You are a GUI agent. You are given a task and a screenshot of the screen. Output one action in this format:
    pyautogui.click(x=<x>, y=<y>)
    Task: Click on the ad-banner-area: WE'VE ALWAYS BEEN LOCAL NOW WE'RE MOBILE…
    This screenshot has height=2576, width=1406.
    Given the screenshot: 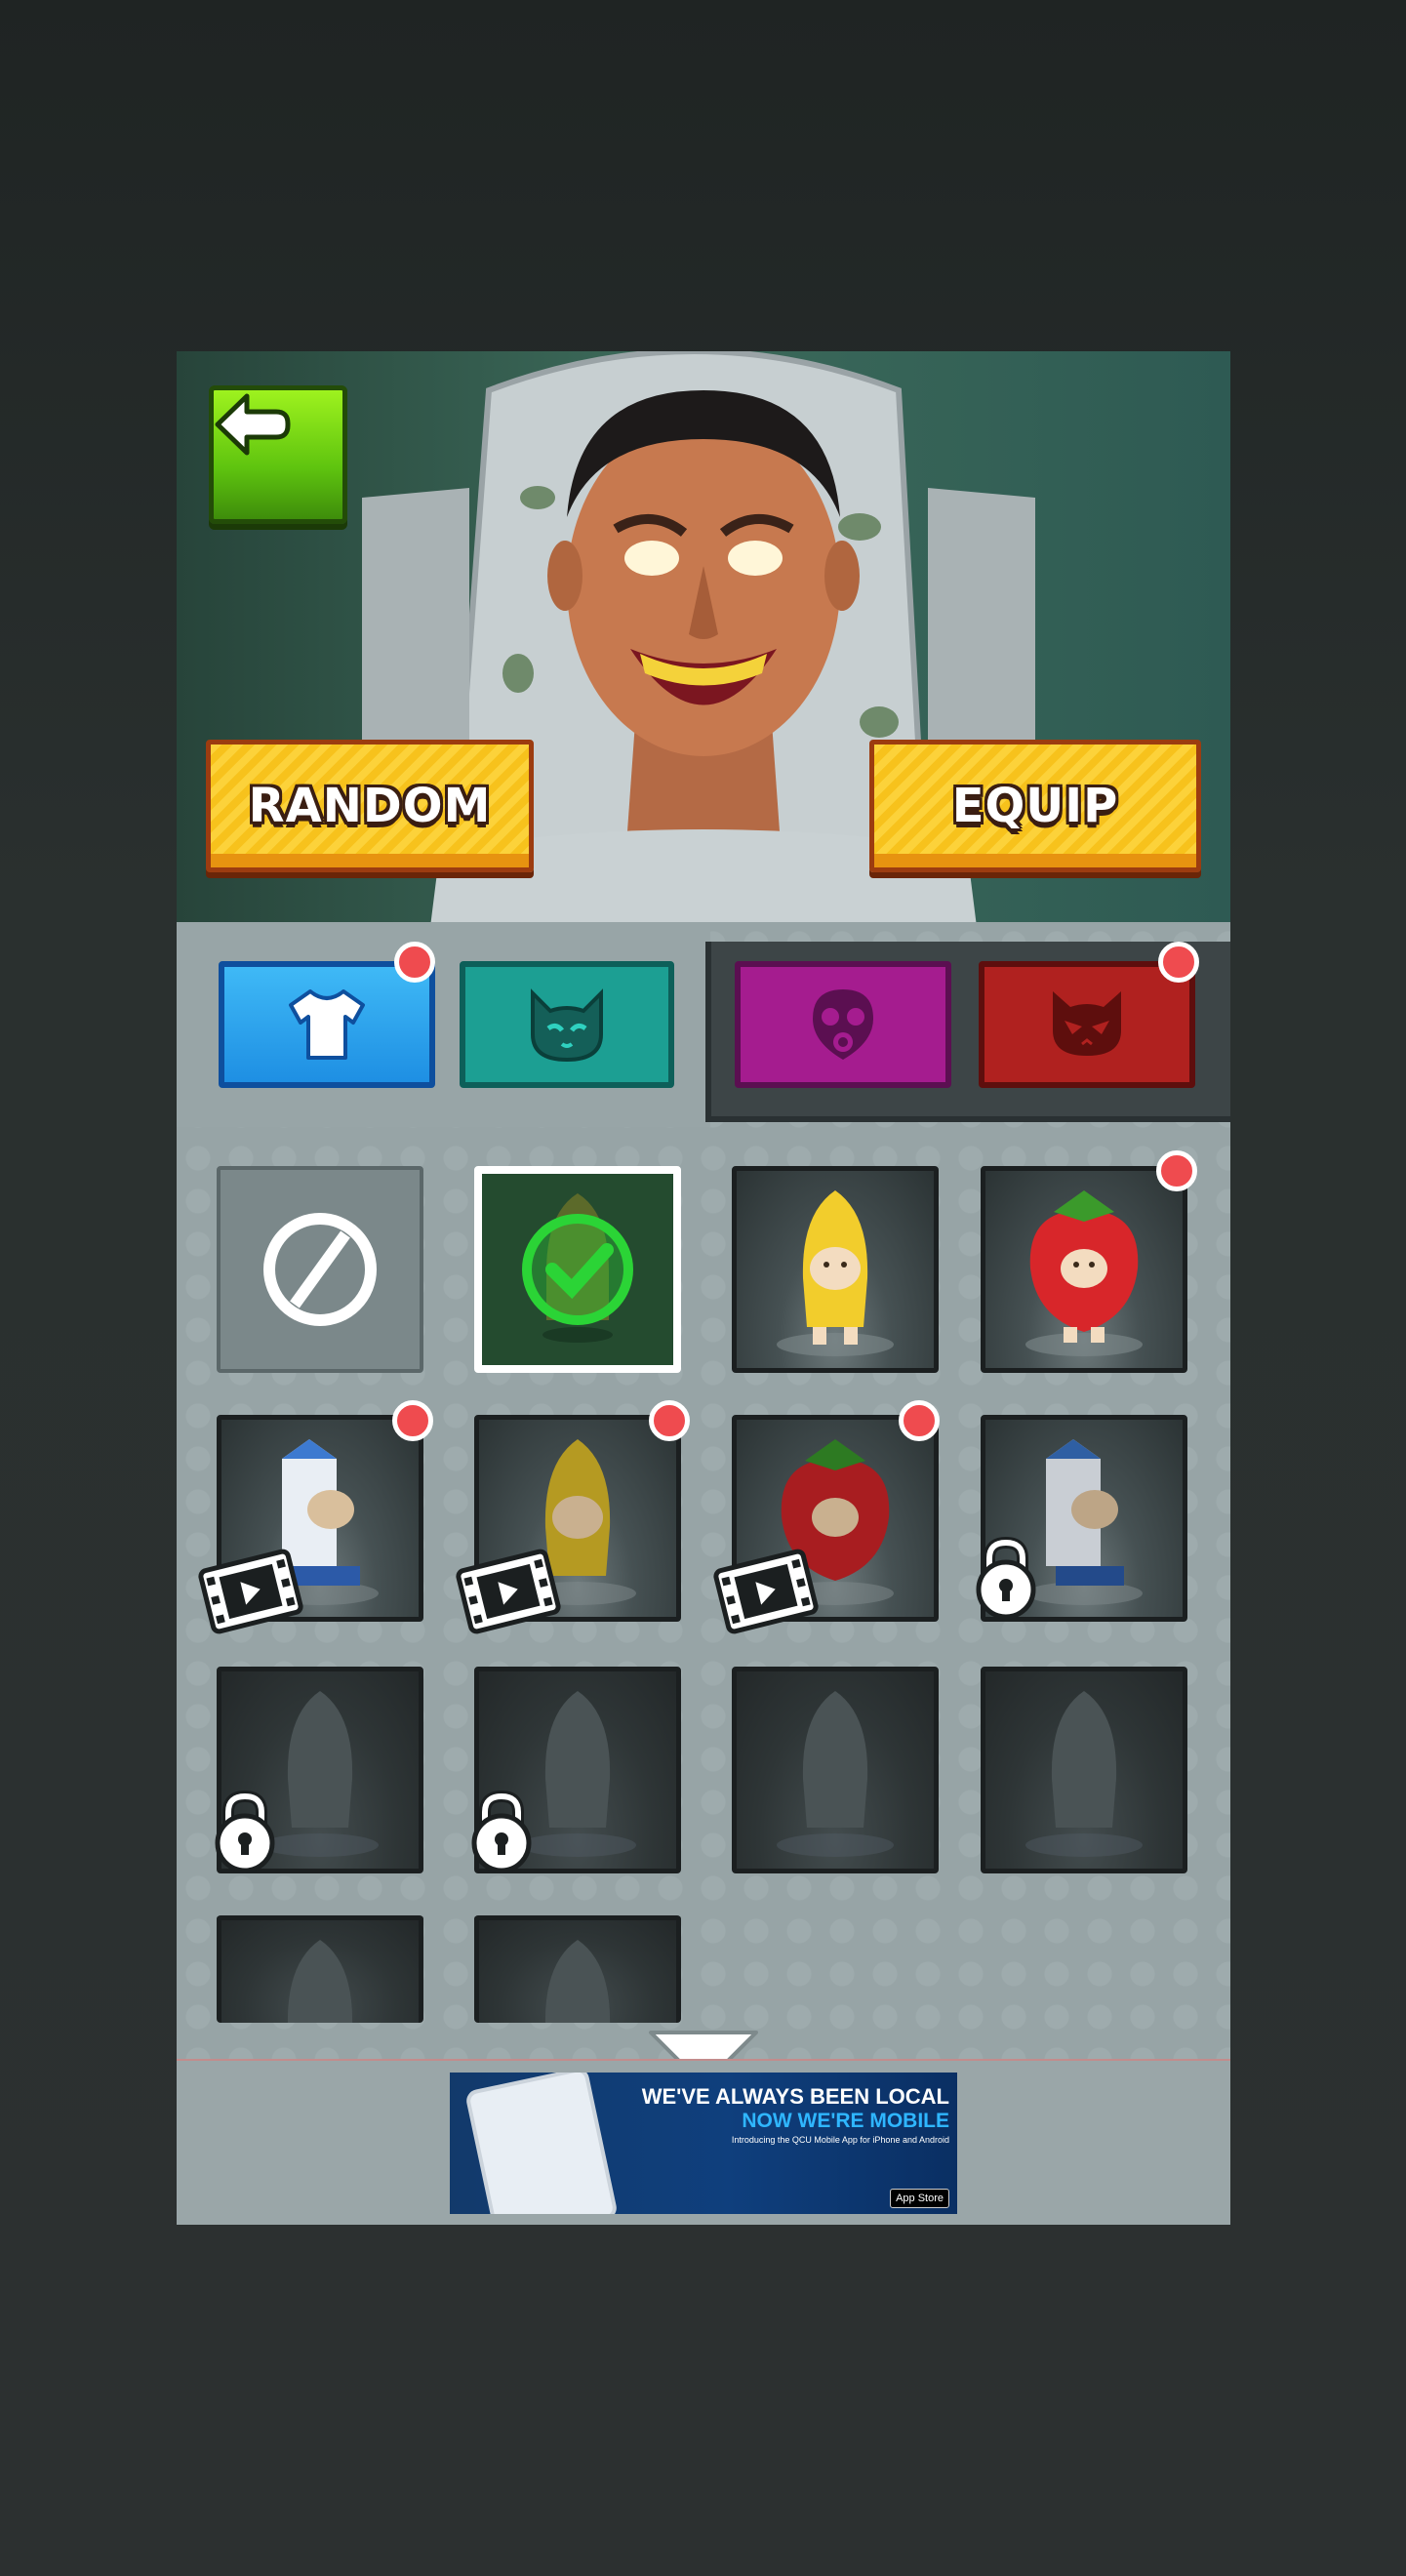 What is the action you would take?
    pyautogui.click(x=703, y=2142)
    